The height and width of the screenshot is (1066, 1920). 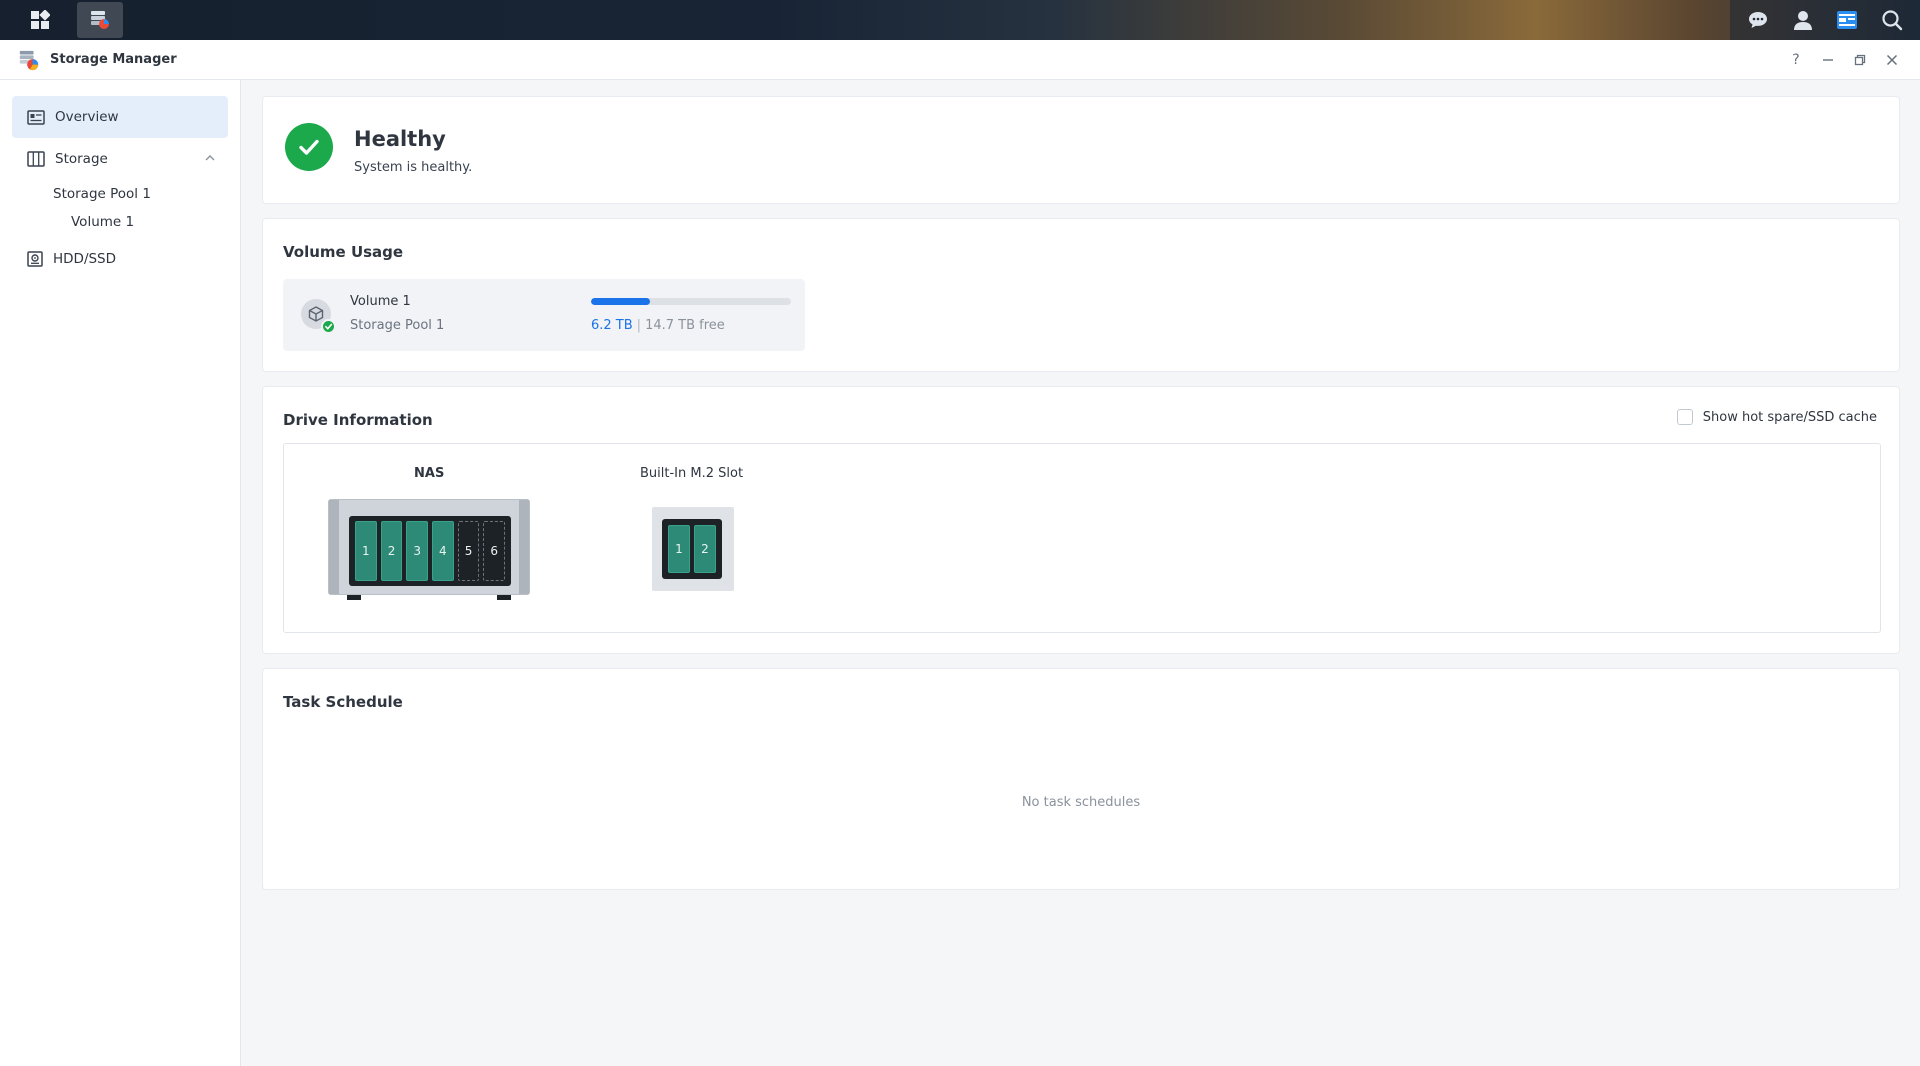 I want to click on close-button, so click(x=1892, y=60).